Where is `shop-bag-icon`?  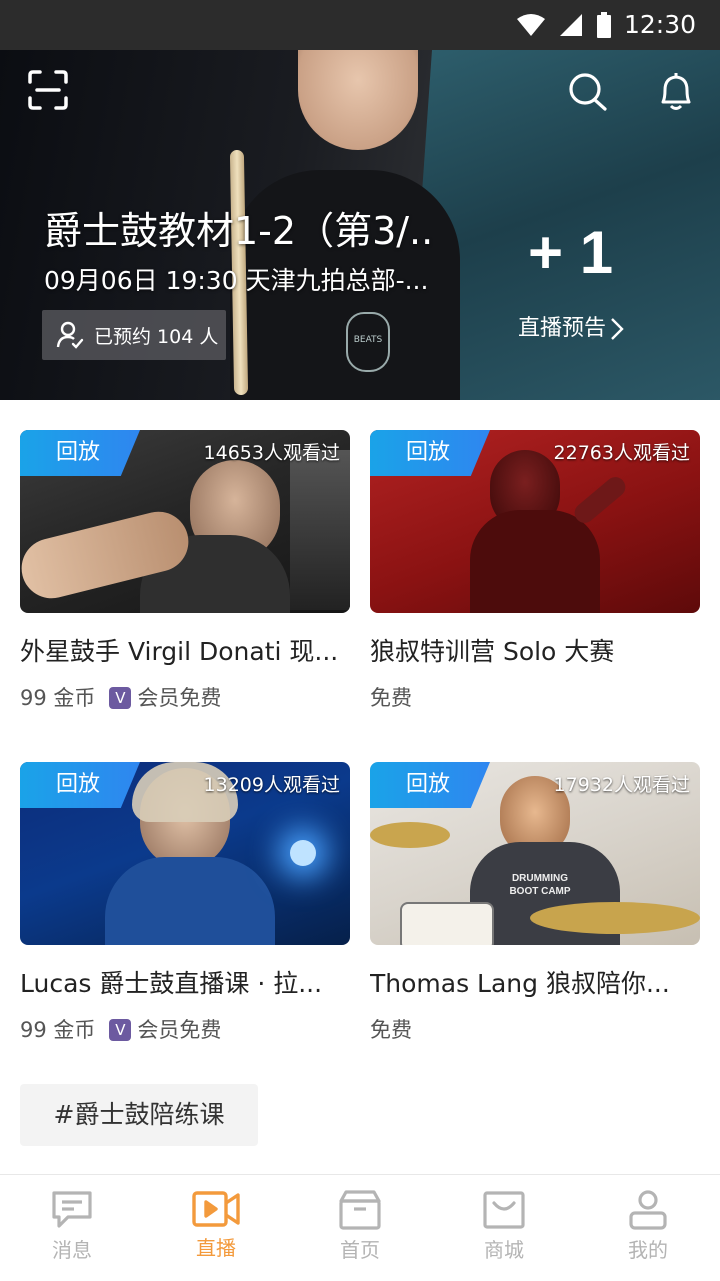
shop-bag-icon is located at coordinates (504, 1210).